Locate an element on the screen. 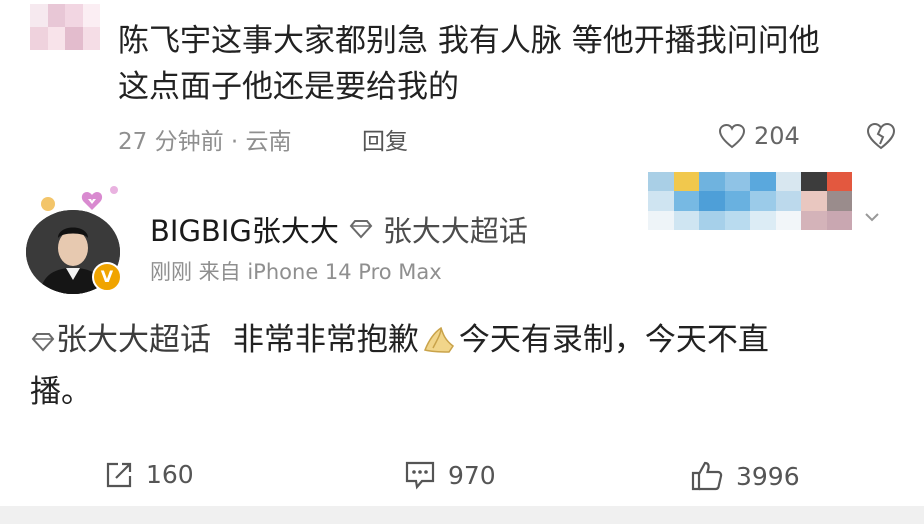 The width and height of the screenshot is (924, 524). comment-line-1: 陈飞宇这事大家都别急 我有人脉 等他开播我问问他 is located at coordinates (469, 41).